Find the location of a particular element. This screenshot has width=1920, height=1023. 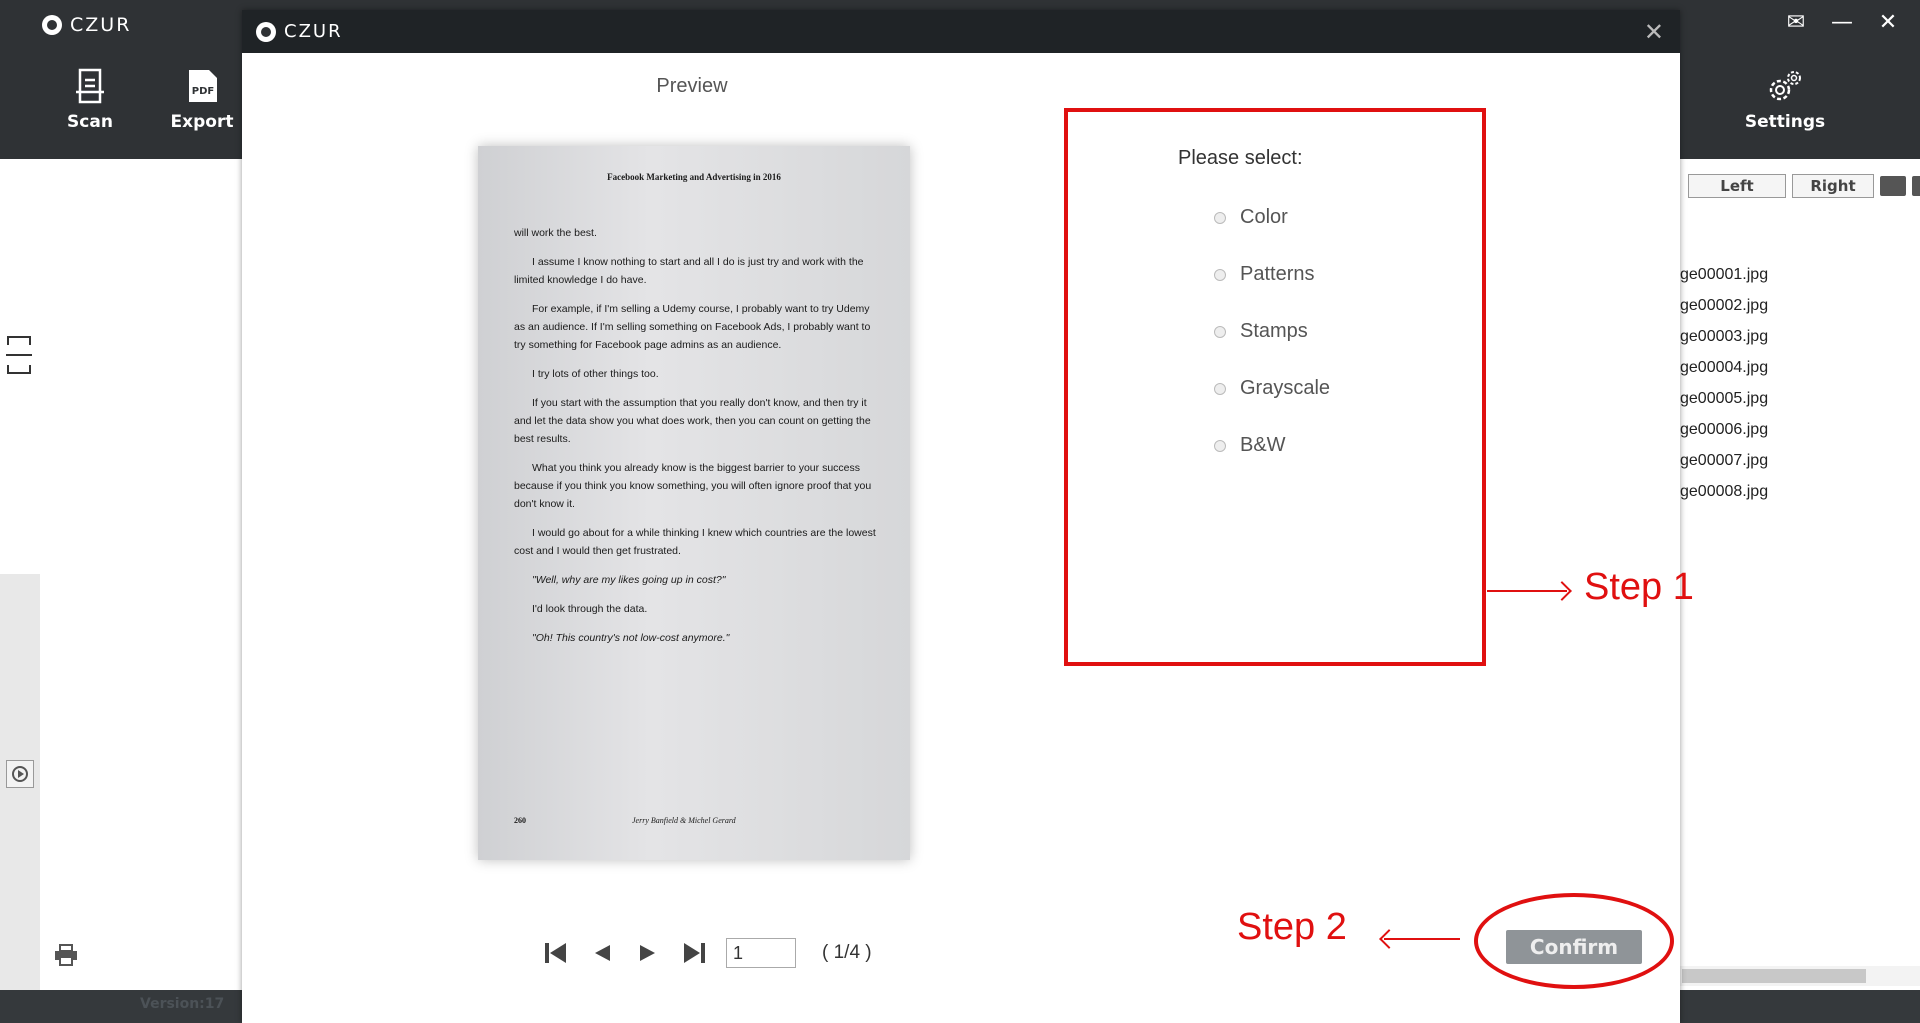

export-button: PDF Export is located at coordinates (202, 99).